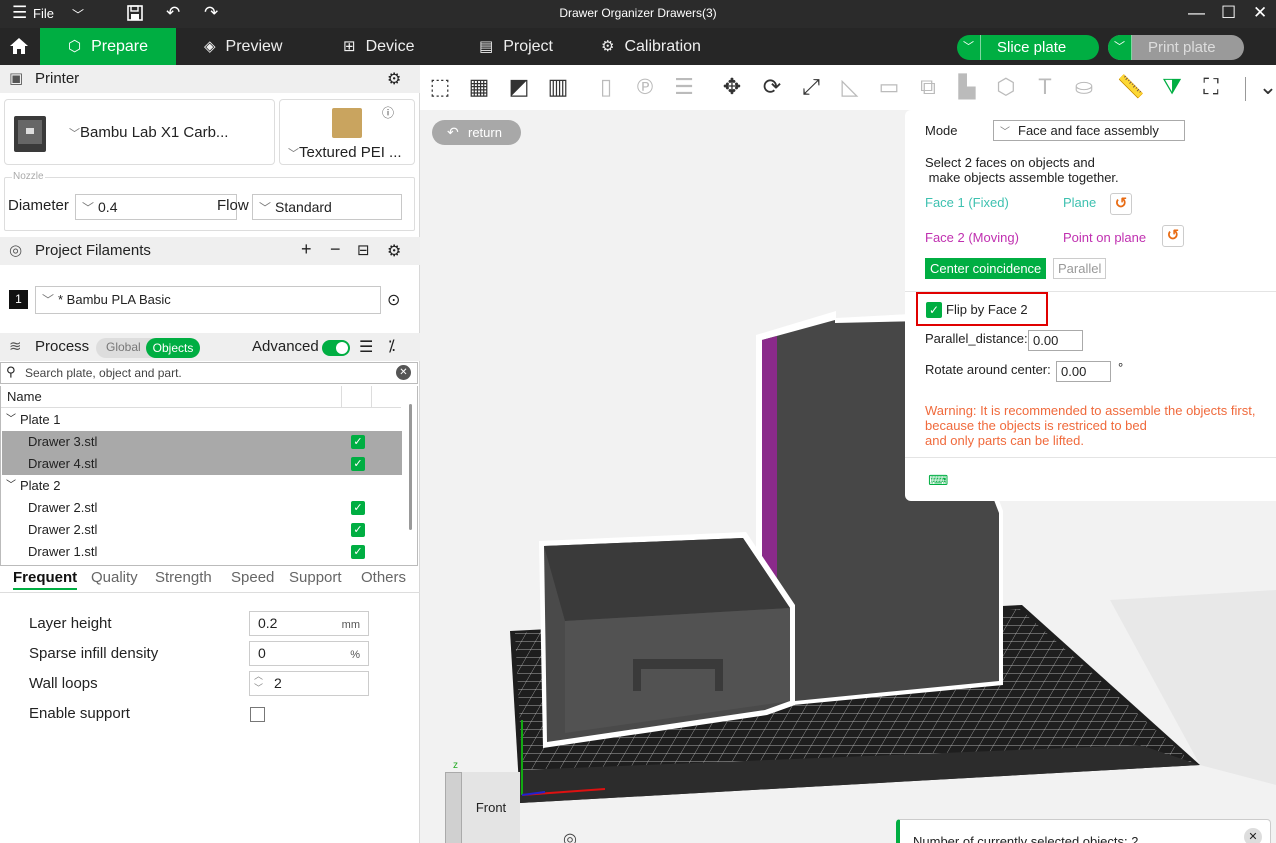  Describe the element at coordinates (732, 87) in the screenshot. I see `move-icon: ✥` at that location.